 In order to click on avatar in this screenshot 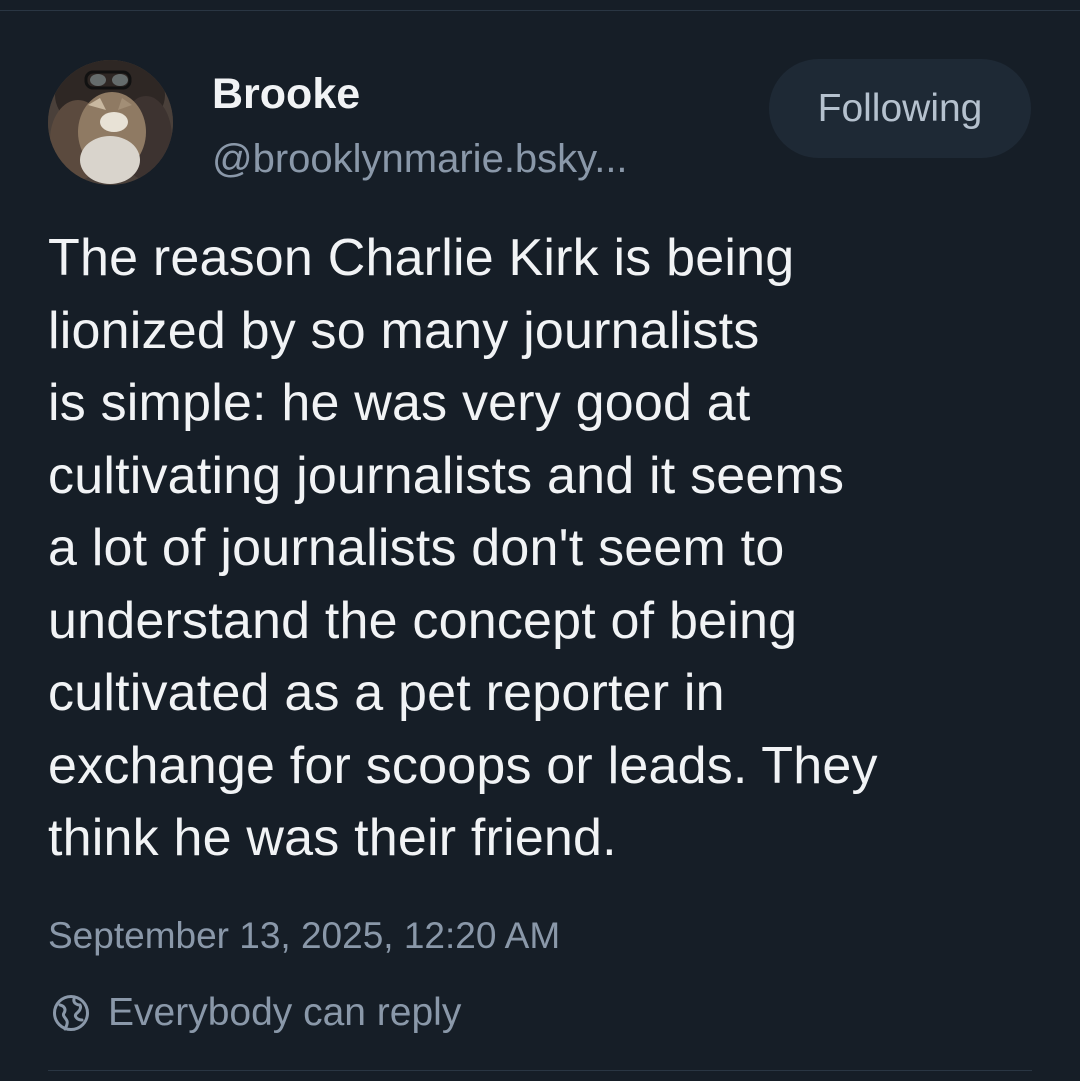, I will do `click(110, 122)`.